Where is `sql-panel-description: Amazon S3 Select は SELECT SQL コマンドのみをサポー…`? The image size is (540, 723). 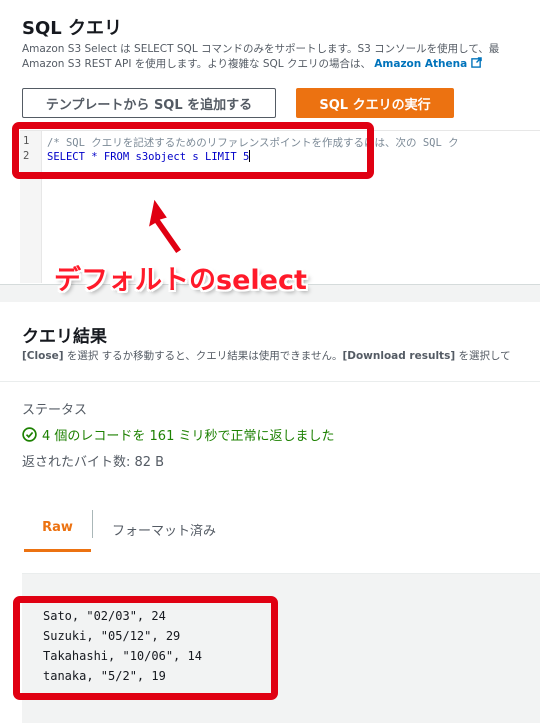
sql-panel-description: Amazon S3 Select は SELECT SQL コマンドのみをサポー… is located at coordinates (281, 57).